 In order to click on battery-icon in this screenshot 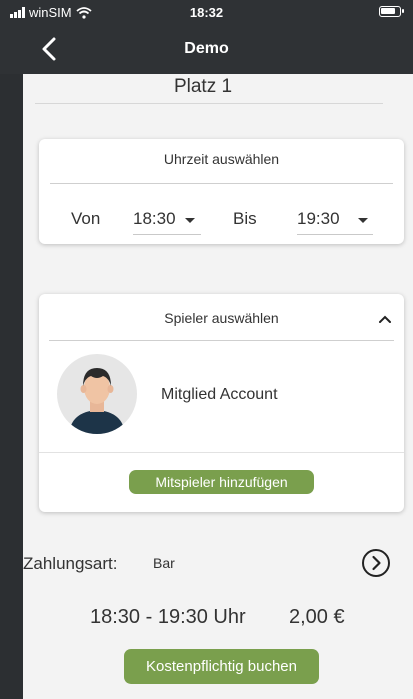, I will do `click(391, 11)`.